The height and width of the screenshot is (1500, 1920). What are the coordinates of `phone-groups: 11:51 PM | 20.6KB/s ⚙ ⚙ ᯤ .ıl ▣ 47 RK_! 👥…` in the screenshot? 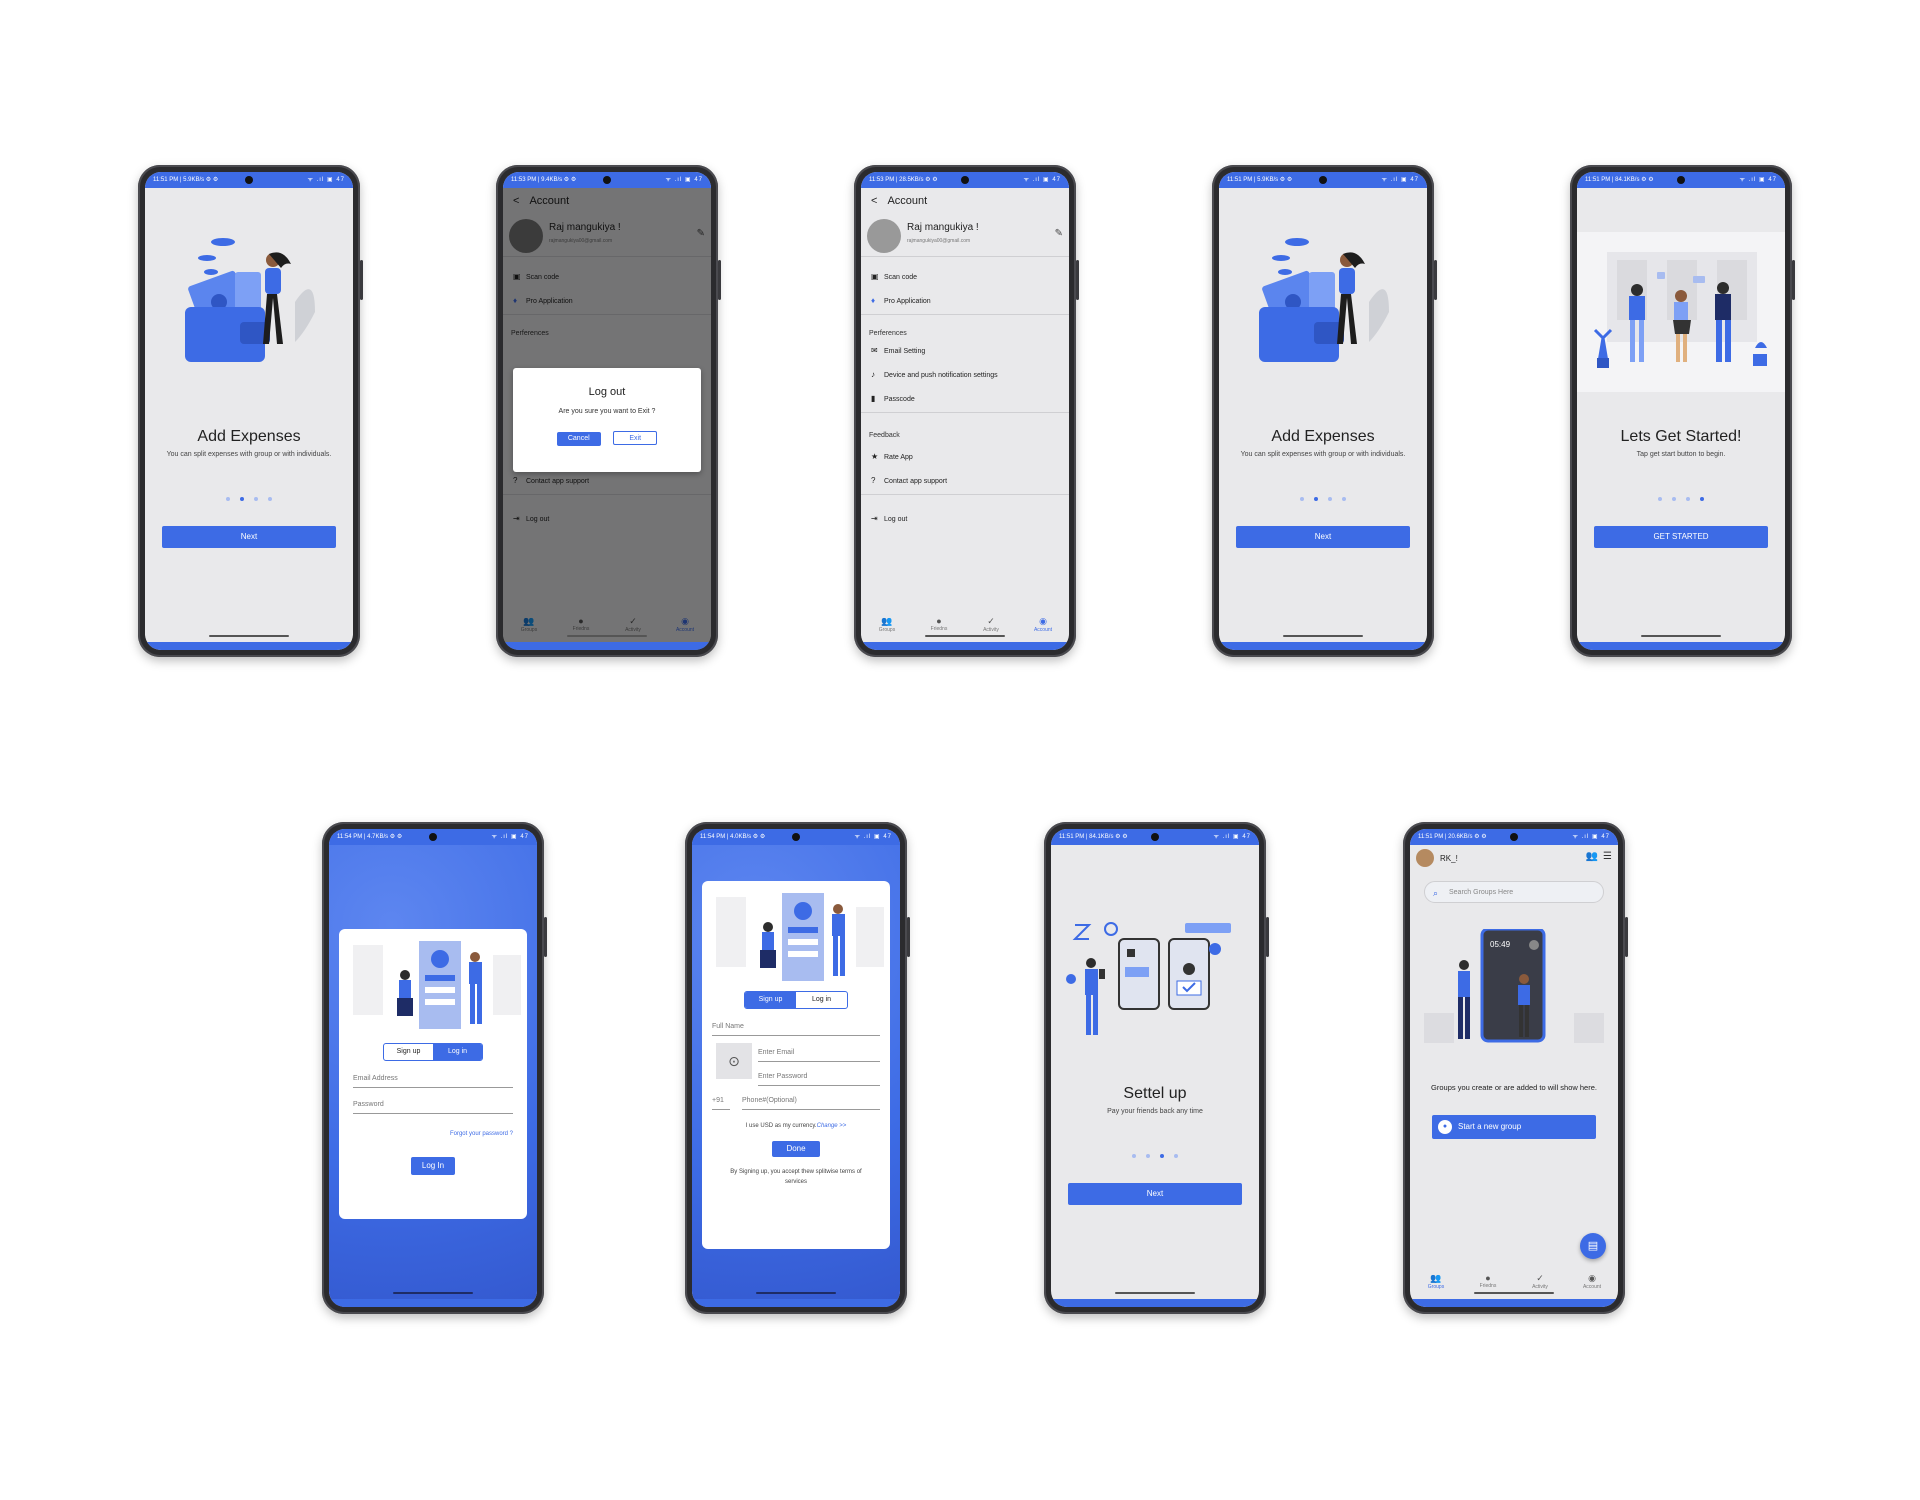 It's located at (1515, 1068).